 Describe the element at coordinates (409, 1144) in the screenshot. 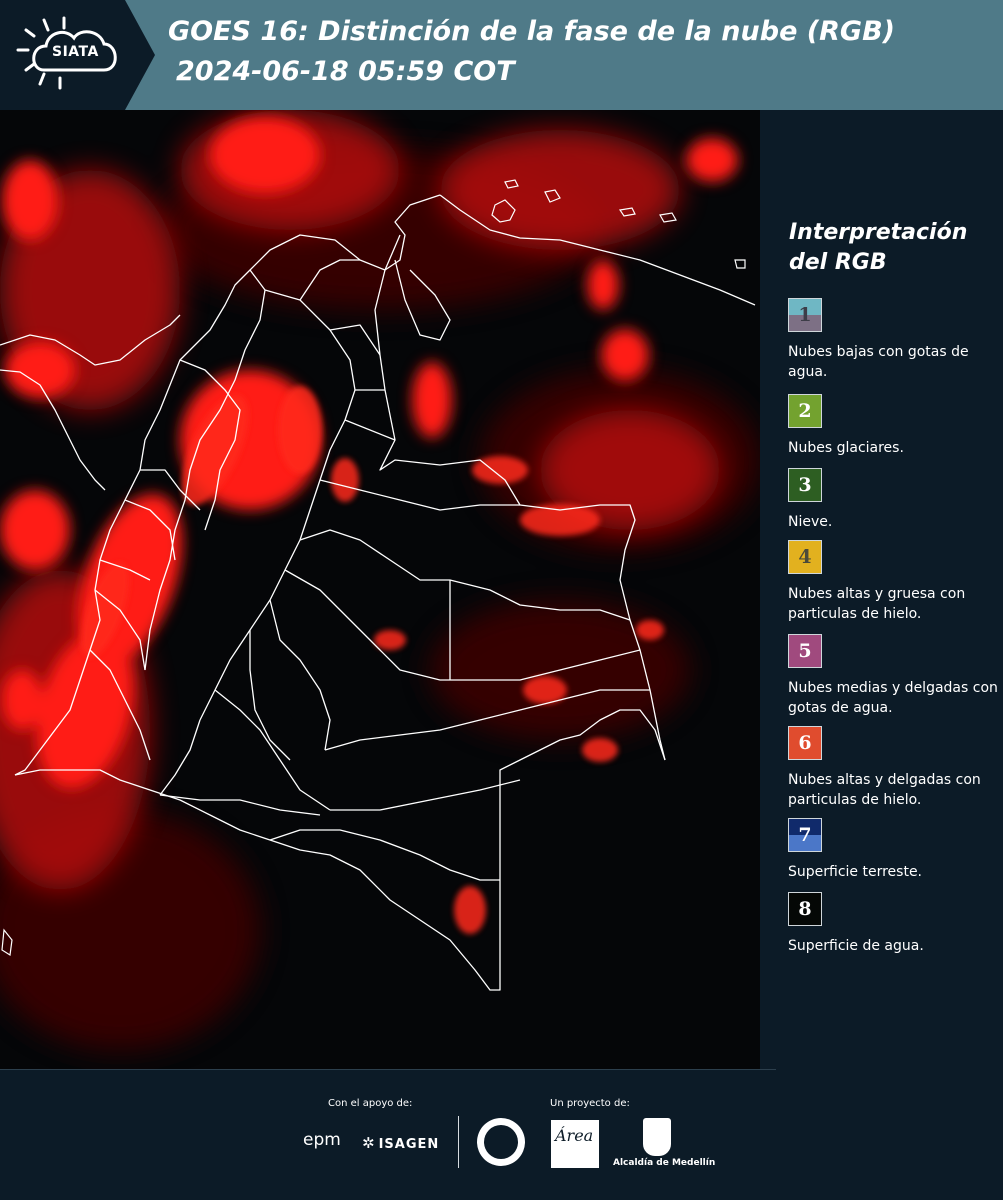

I see `isagen-logo-text: ISAGEN` at that location.